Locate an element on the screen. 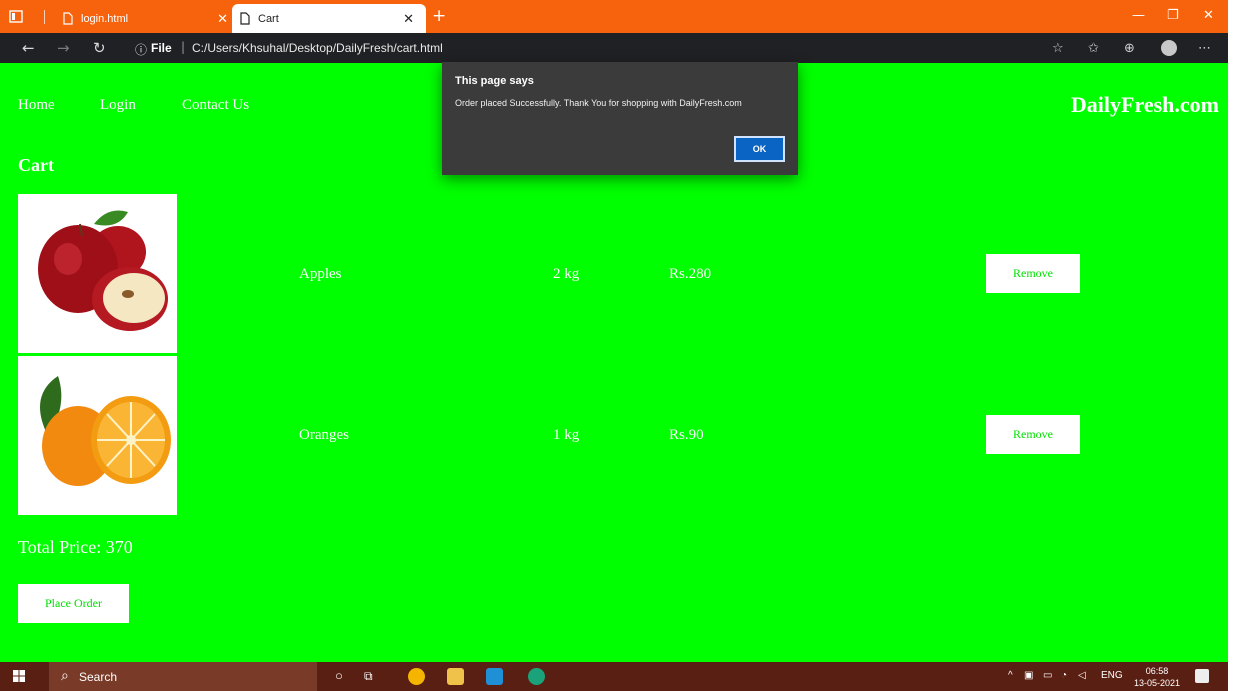 Image resolution: width=1234 pixels, height=691 pixels. place-order-button: Place Order is located at coordinates (73, 603).